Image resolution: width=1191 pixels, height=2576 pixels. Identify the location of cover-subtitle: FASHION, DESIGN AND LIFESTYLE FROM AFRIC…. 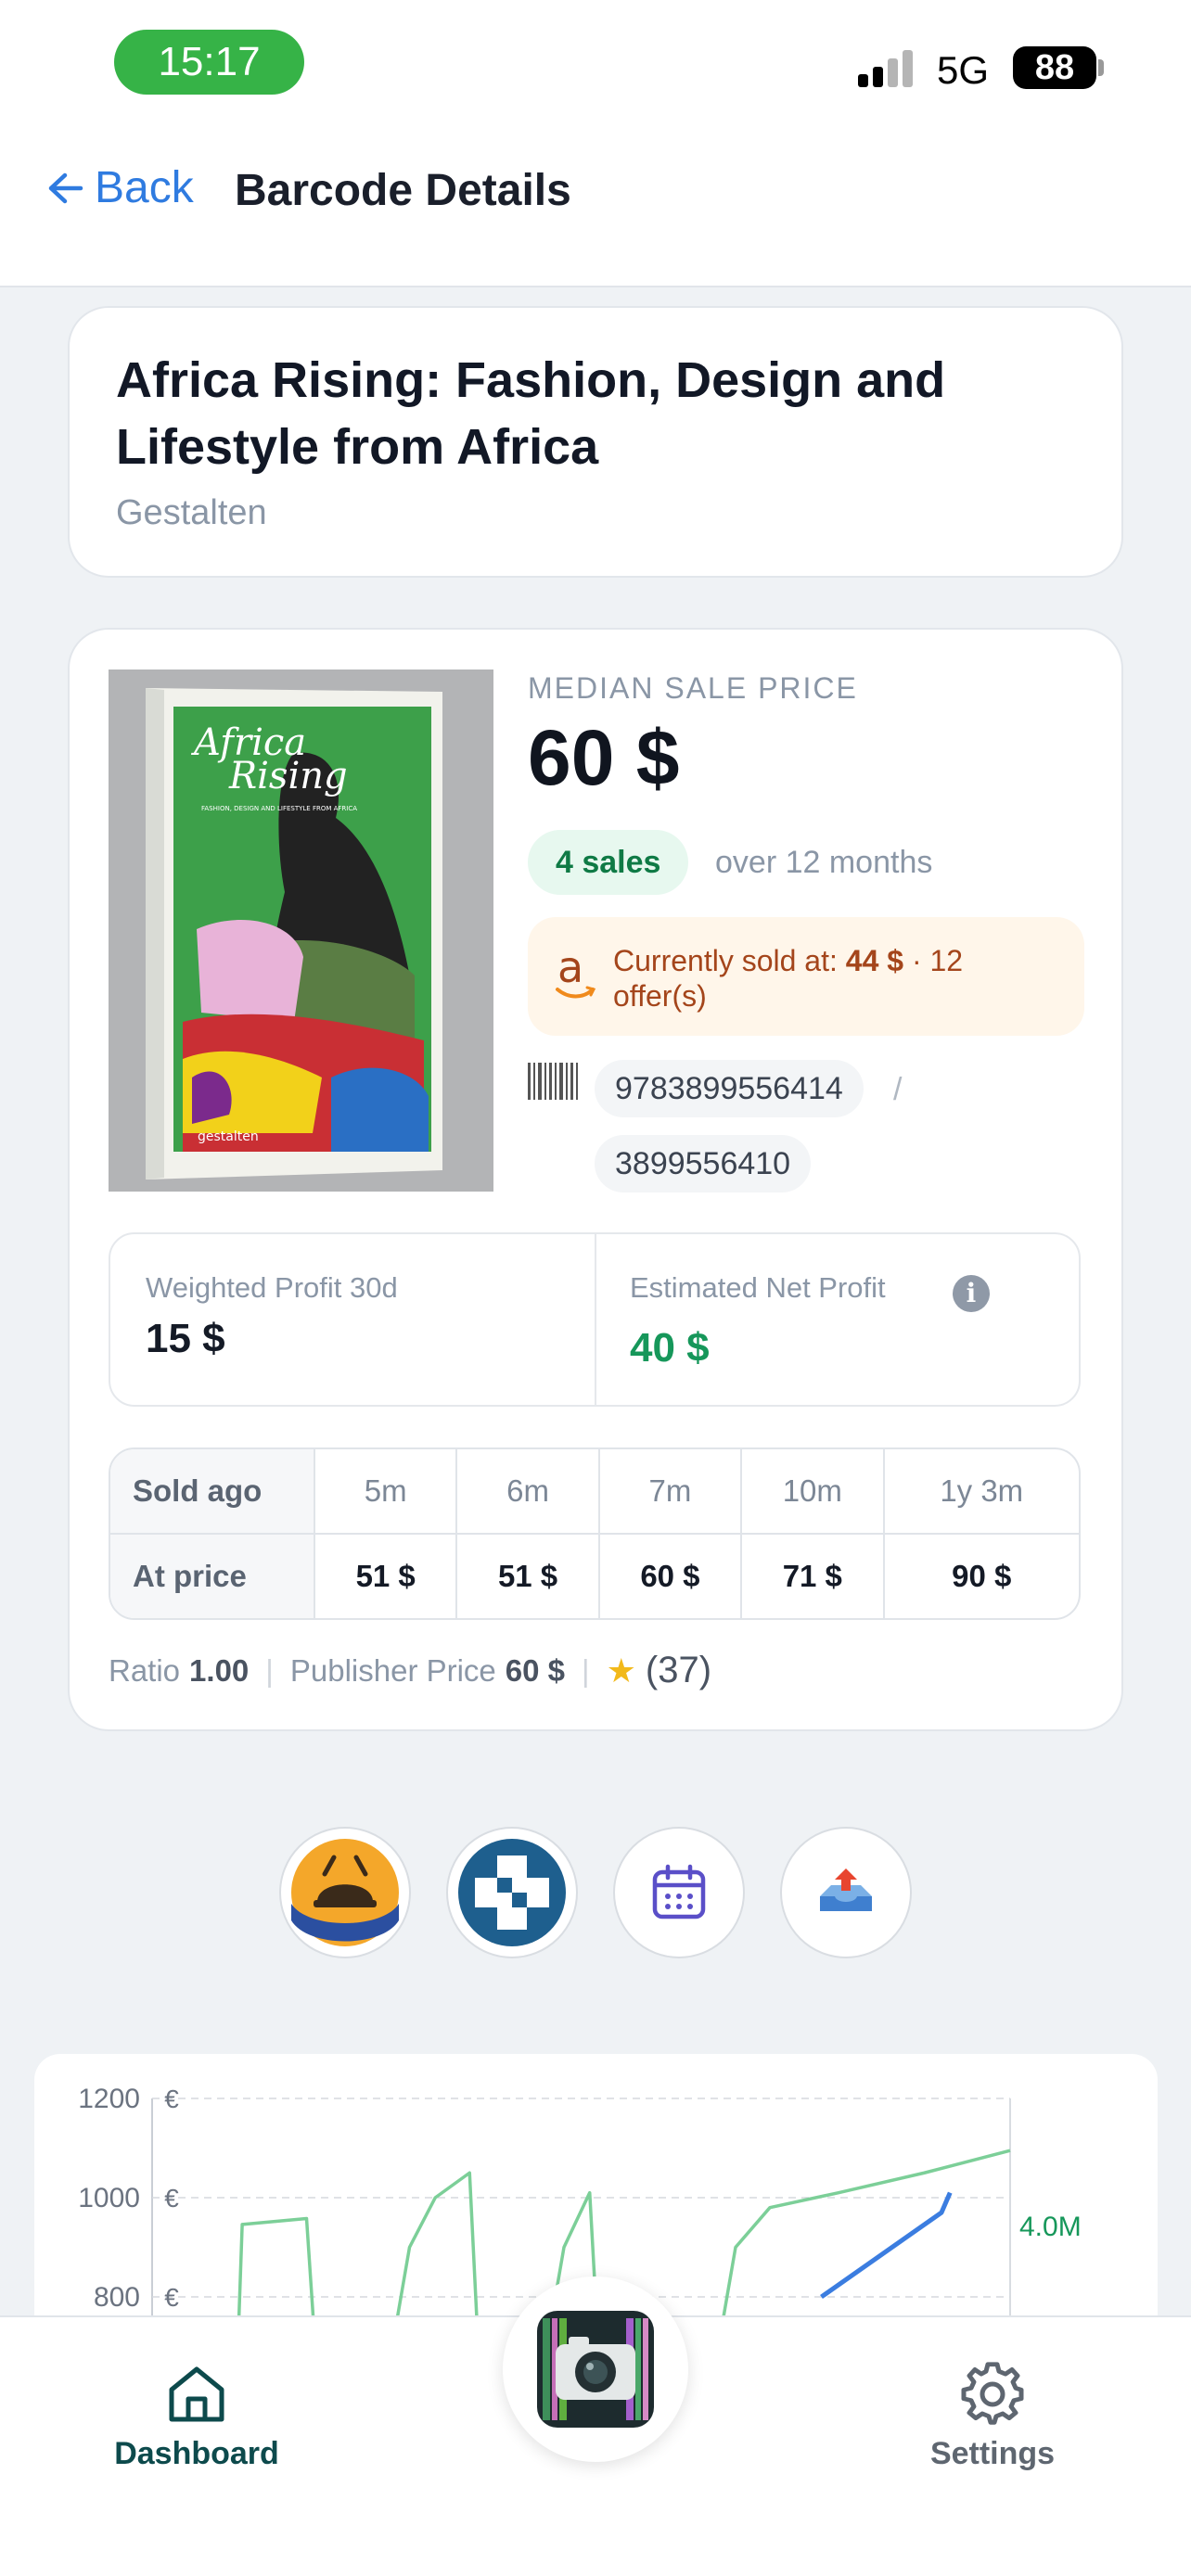
(279, 809).